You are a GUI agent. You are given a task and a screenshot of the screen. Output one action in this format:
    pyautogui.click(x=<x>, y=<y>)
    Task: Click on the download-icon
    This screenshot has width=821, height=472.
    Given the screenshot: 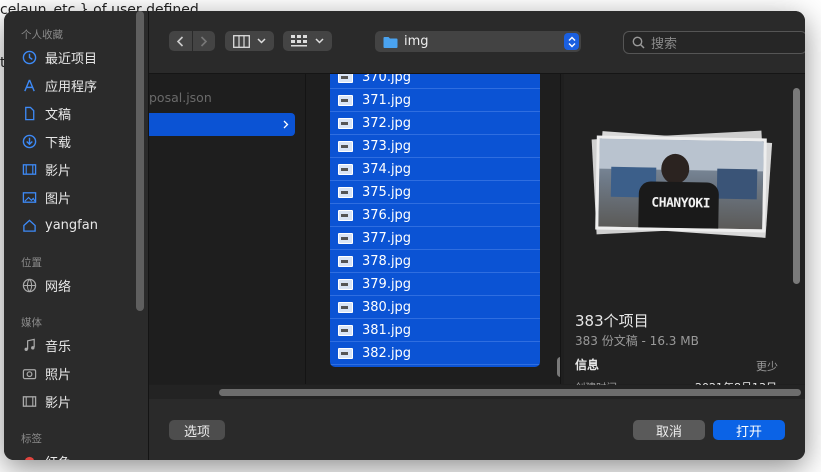 What is the action you would take?
    pyautogui.click(x=29, y=141)
    